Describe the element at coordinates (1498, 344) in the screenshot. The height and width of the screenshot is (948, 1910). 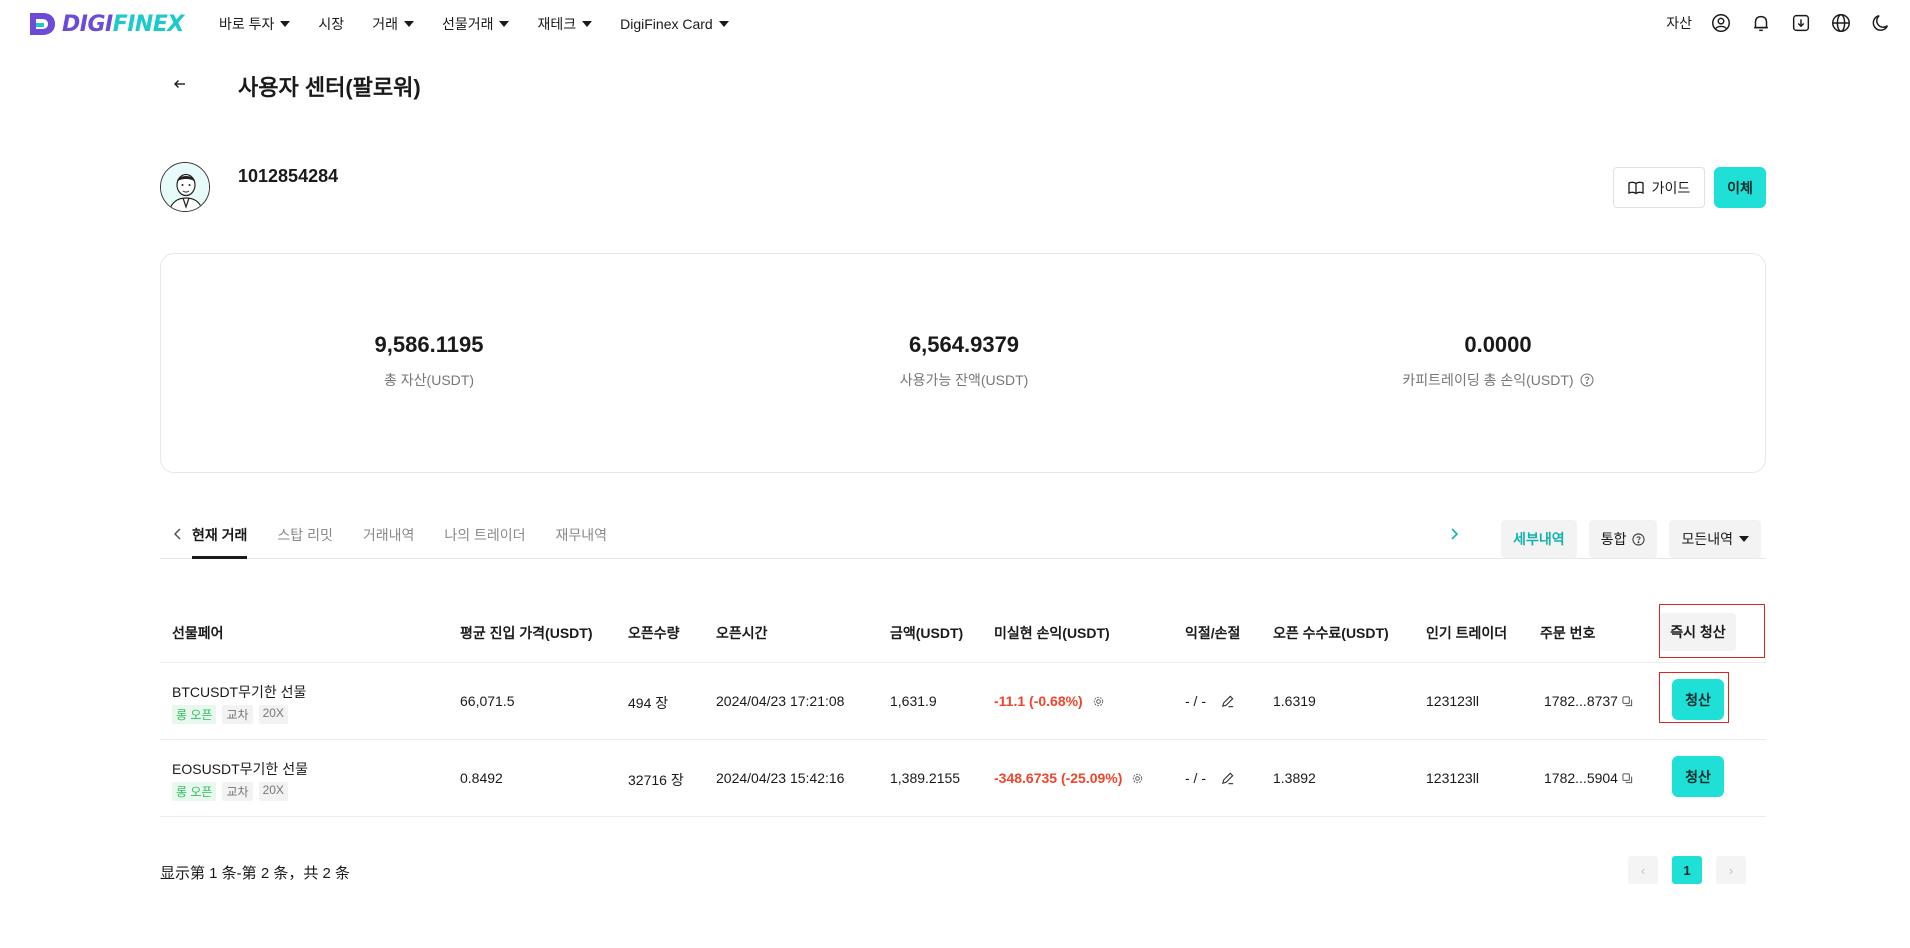
I see `copy-pnl-value: 0.0000` at that location.